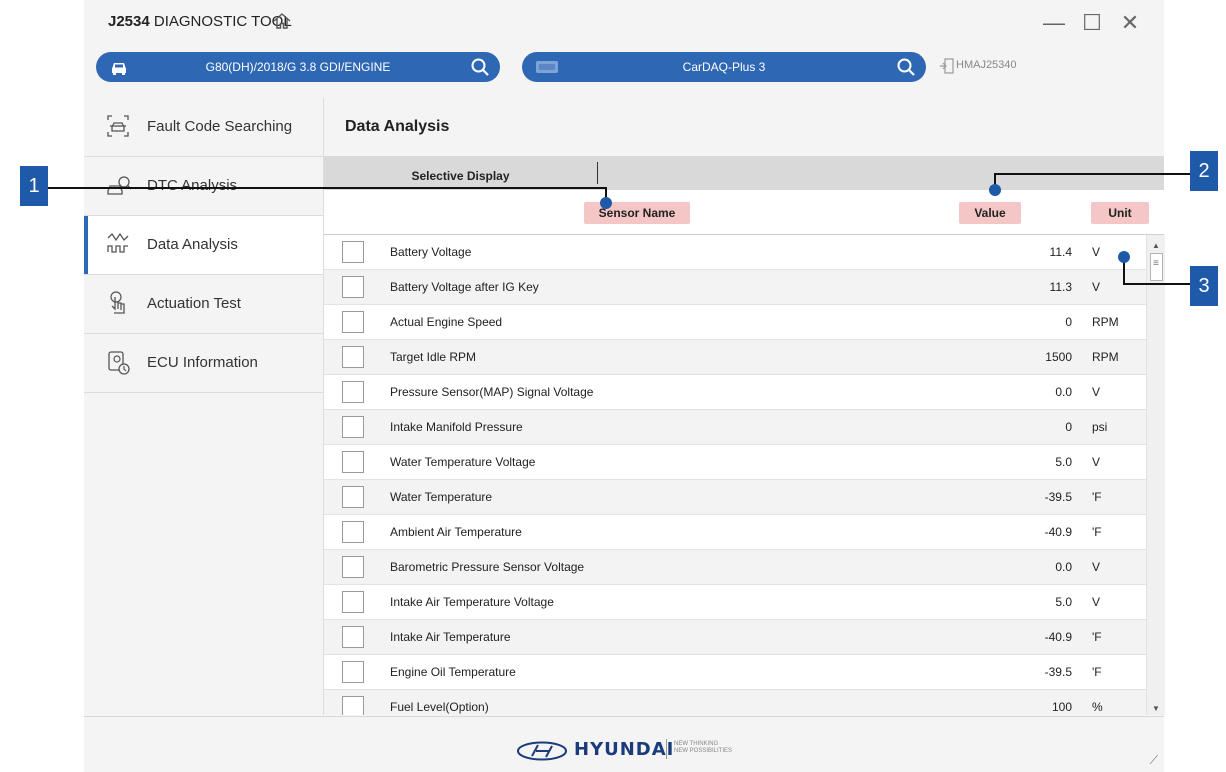 The image size is (1226, 772). Describe the element at coordinates (453, 672) in the screenshot. I see `sensor-name: Engine Oil Temperature` at that location.